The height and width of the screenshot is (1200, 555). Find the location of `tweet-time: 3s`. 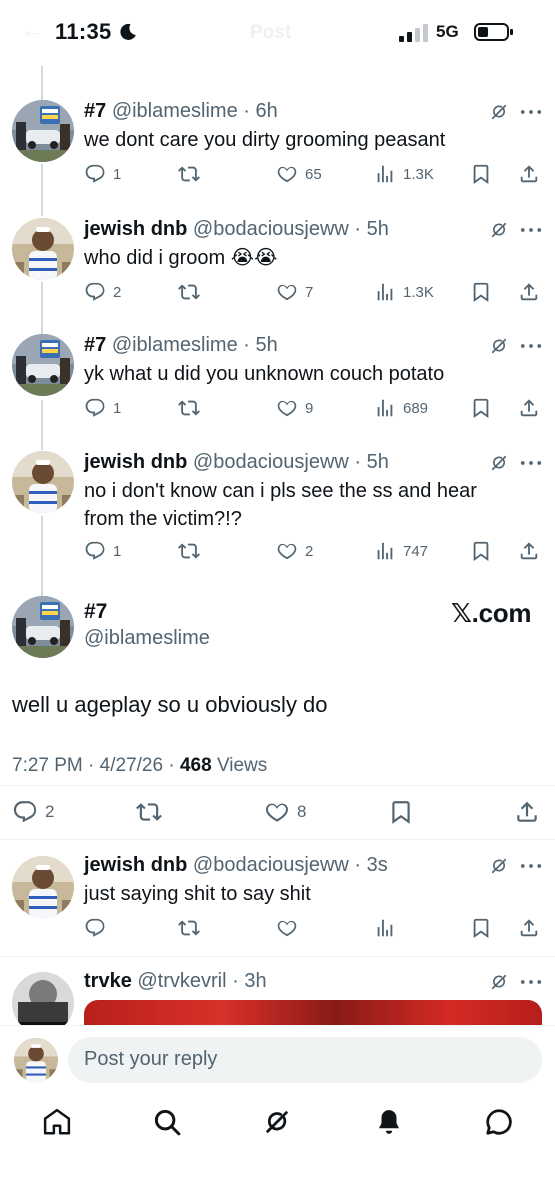

tweet-time: 3s is located at coordinates (377, 865).